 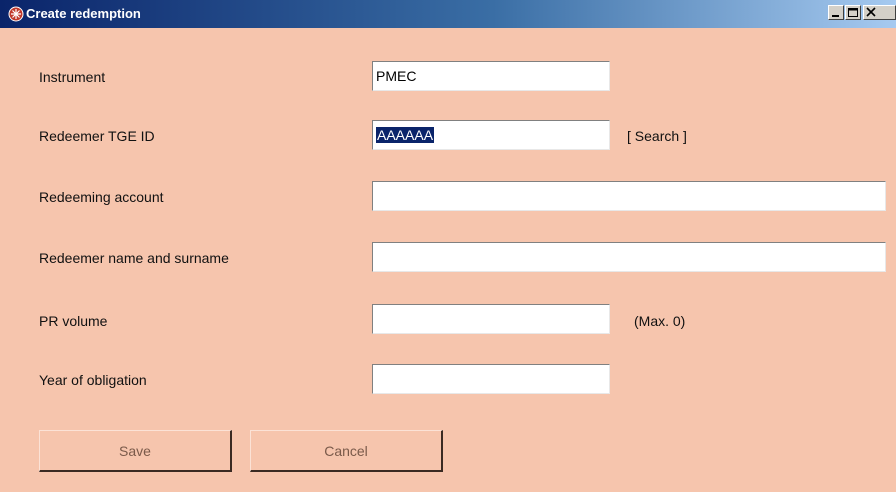 I want to click on app-icon, so click(x=16, y=14).